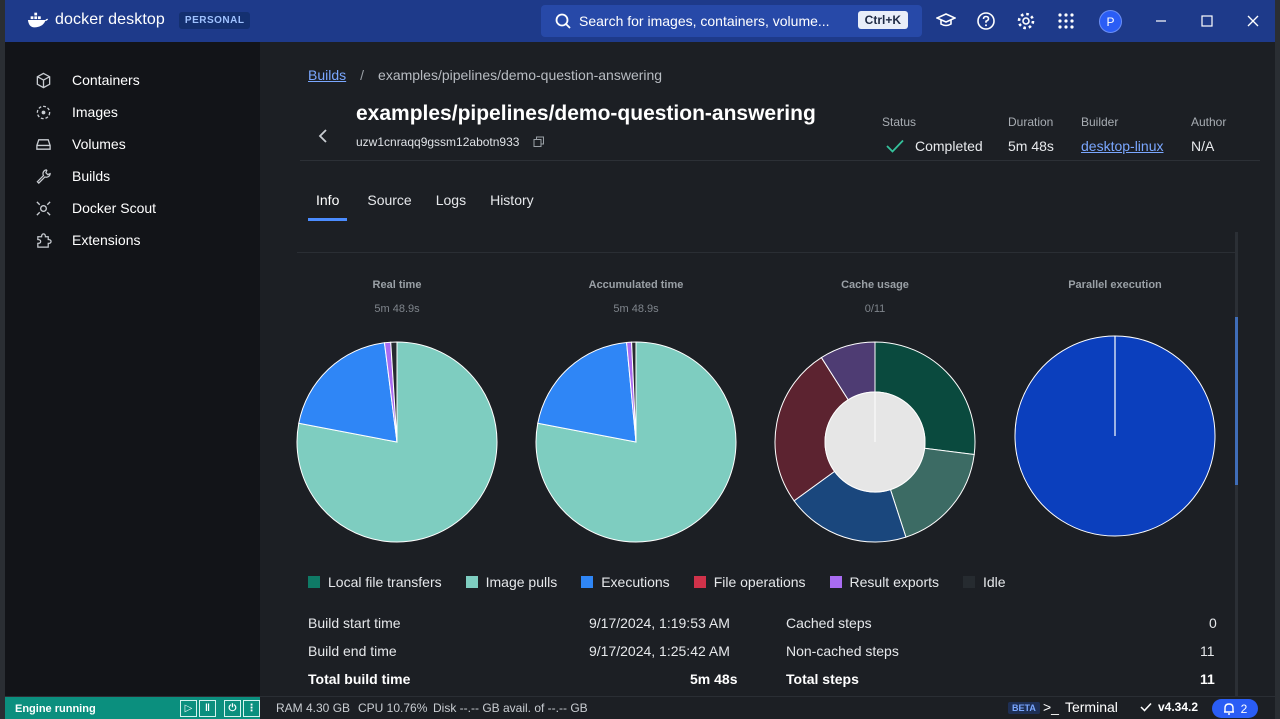 The image size is (1280, 719). Describe the element at coordinates (659, 651) in the screenshot. I see `build-end-value: 9/17/2024, 1:25:42 AM` at that location.